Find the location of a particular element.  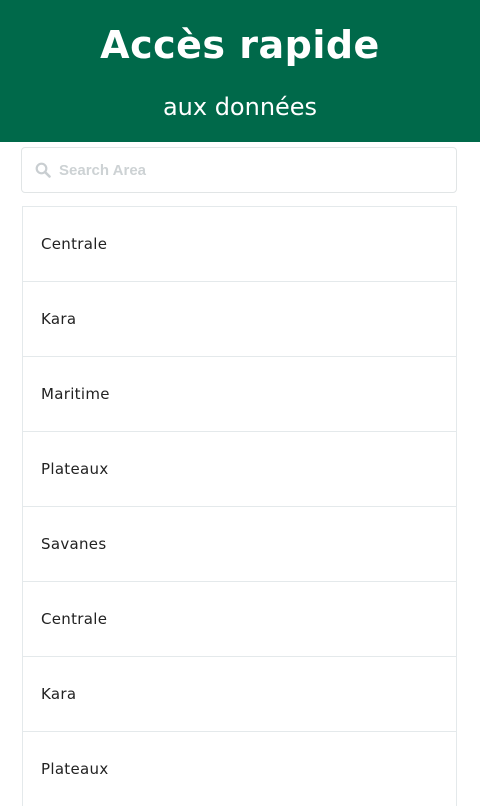

search-input is located at coordinates (249, 170).